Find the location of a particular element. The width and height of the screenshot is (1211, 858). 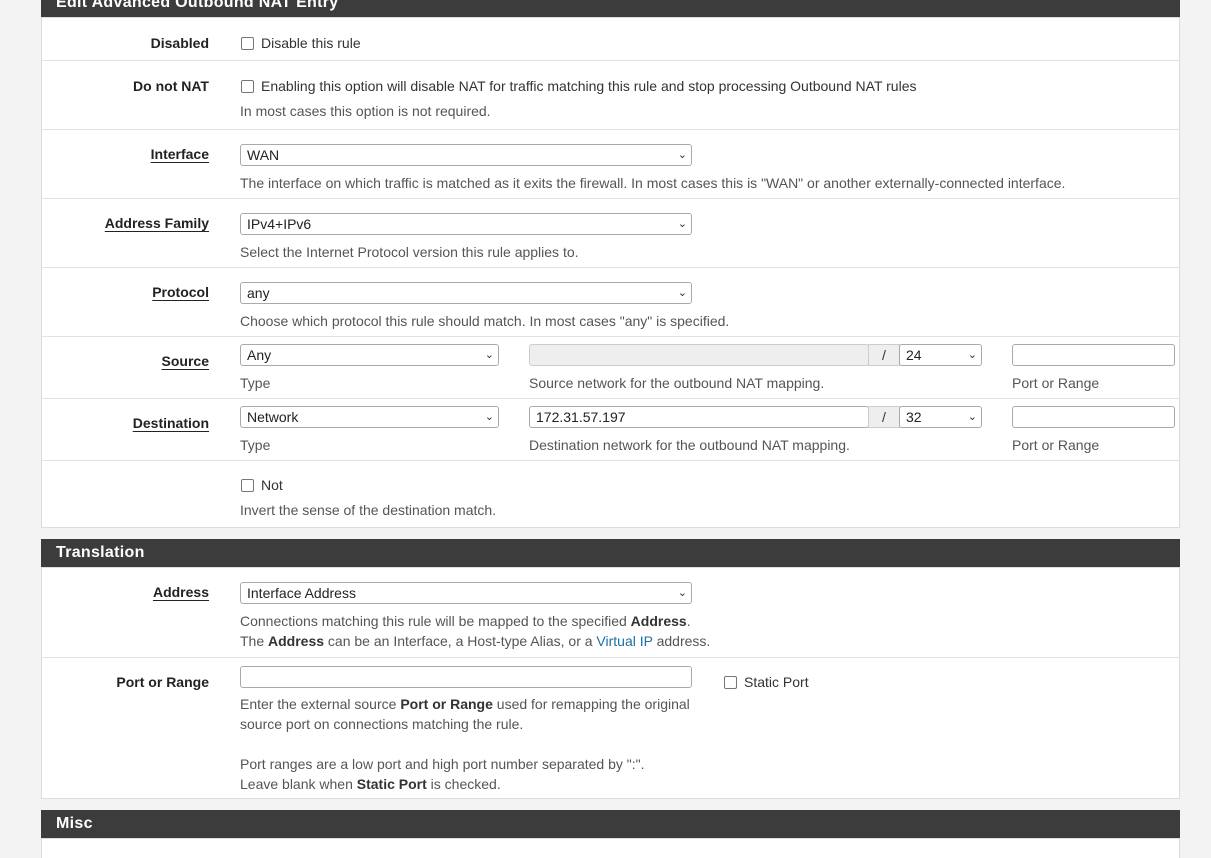

source-mask-select: 24 ⌄ is located at coordinates (940, 355).